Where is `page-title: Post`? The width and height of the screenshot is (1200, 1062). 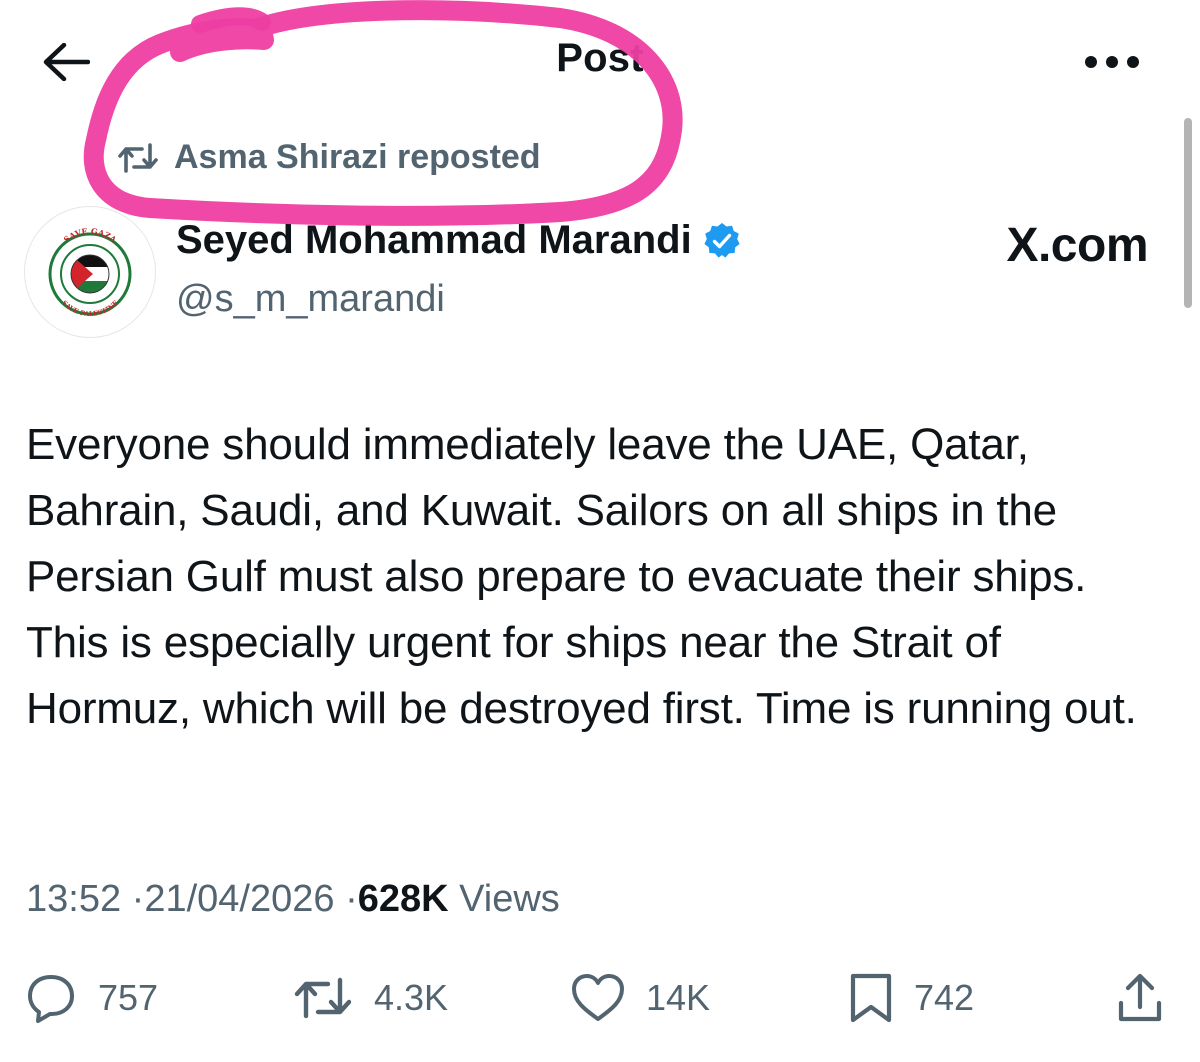 page-title: Post is located at coordinates (600, 58).